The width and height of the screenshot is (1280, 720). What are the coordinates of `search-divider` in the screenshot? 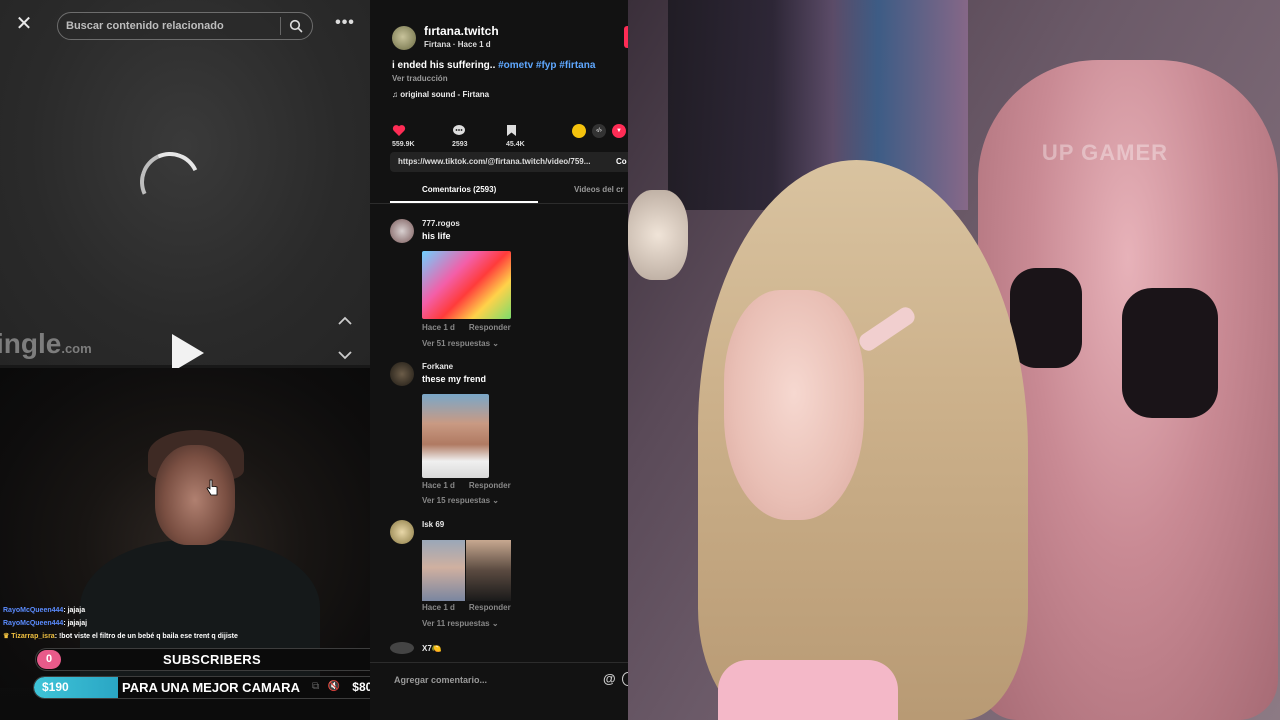 It's located at (280, 26).